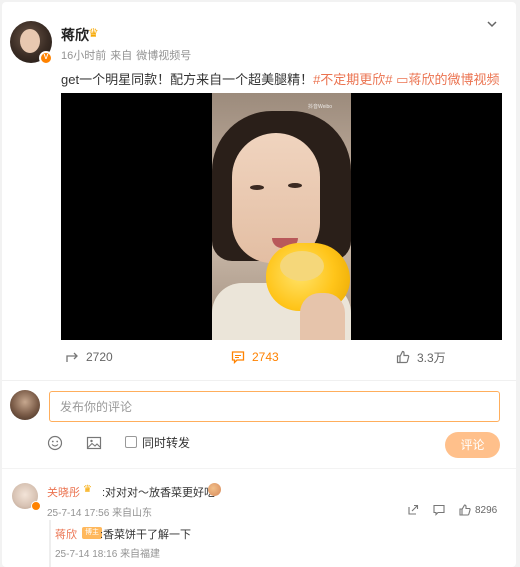 This screenshot has width=520, height=567. Describe the element at coordinates (92, 533) in the screenshot. I see `author-badge: 博主` at that location.